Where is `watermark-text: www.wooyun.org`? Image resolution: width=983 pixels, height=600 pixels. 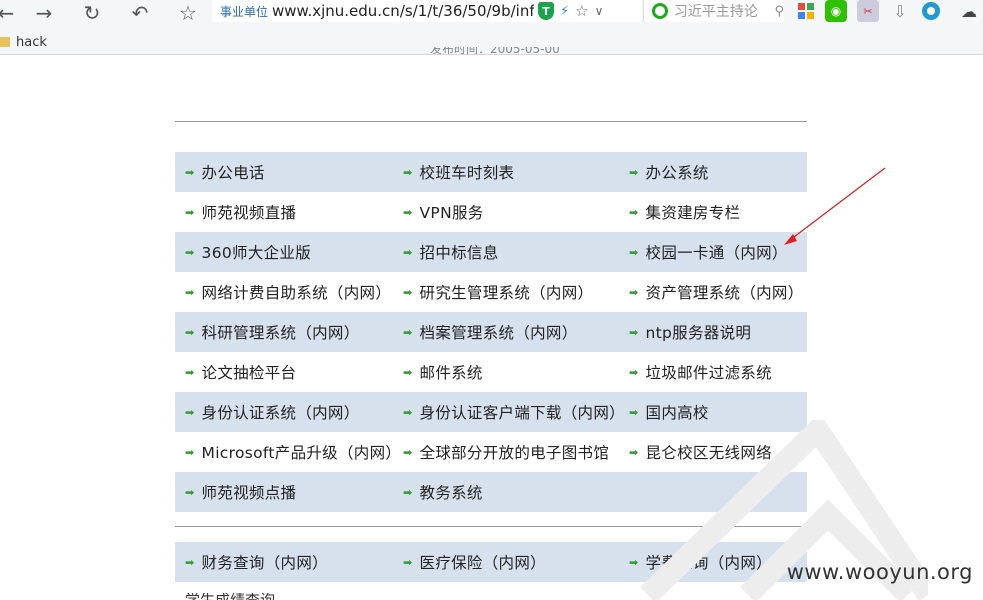 watermark-text: www.wooyun.org is located at coordinates (879, 572).